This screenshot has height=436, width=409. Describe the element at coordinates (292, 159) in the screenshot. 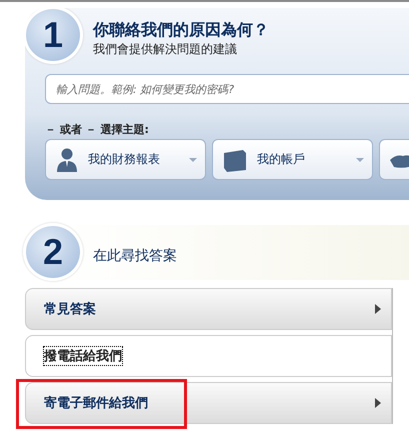

I see `topic-dropdown: 我的帳戶` at that location.